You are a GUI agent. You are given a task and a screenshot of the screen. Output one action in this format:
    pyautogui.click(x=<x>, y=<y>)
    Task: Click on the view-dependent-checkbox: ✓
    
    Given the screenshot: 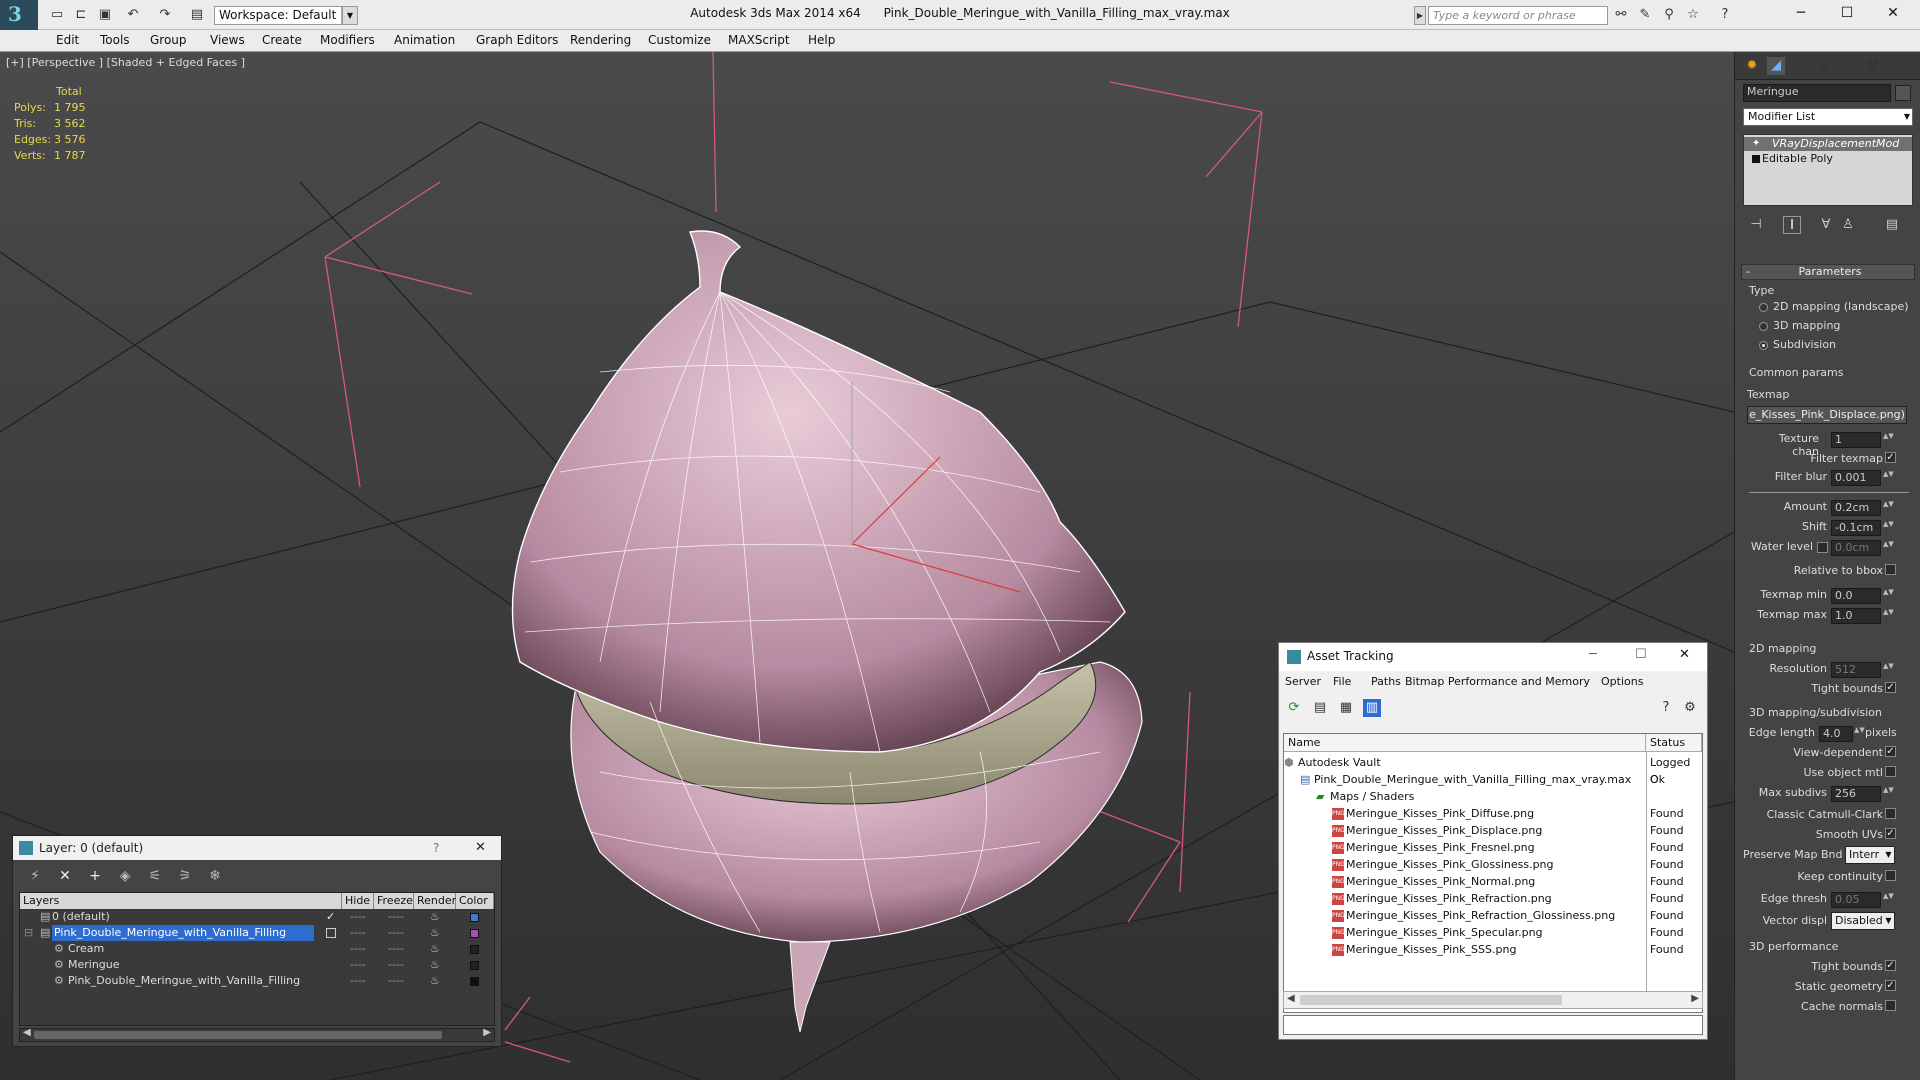 What is the action you would take?
    pyautogui.click(x=1890, y=751)
    